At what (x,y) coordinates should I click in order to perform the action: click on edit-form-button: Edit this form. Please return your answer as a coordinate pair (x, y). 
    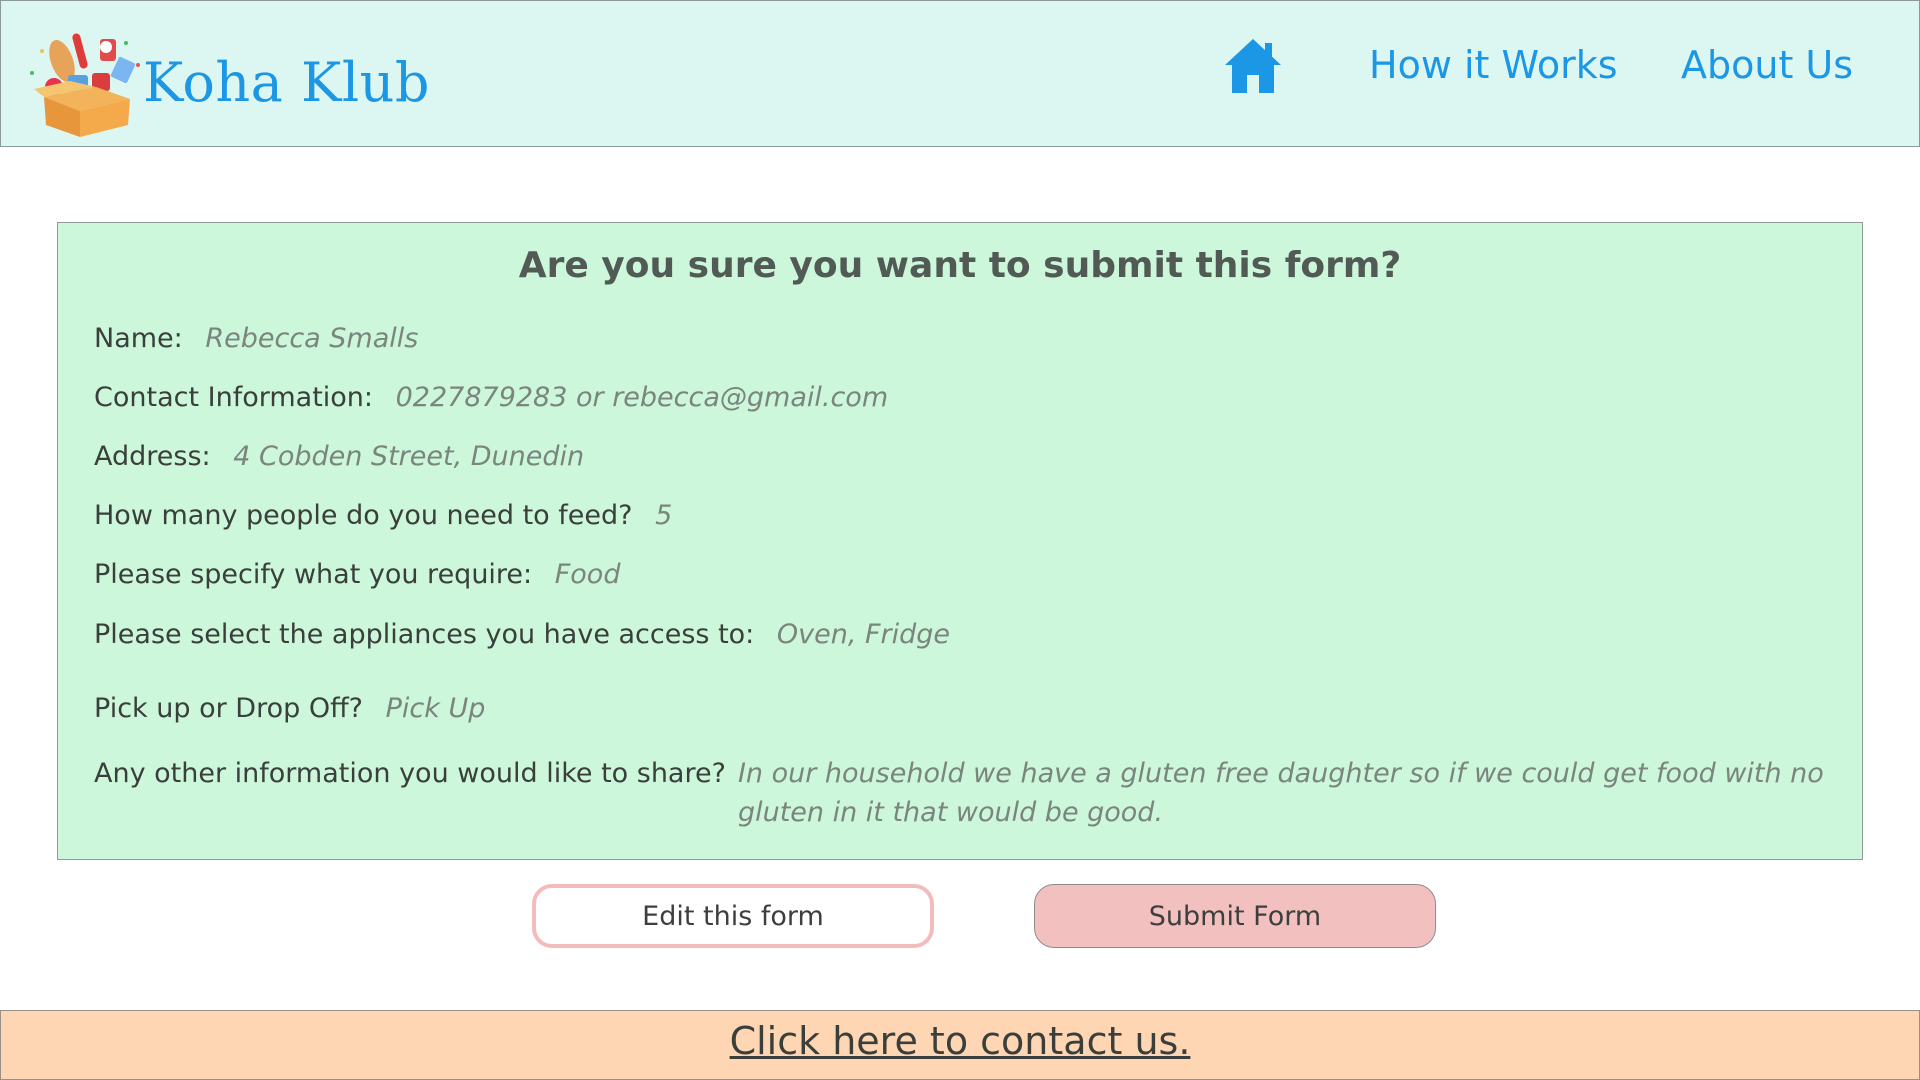
    Looking at the image, I should click on (733, 916).